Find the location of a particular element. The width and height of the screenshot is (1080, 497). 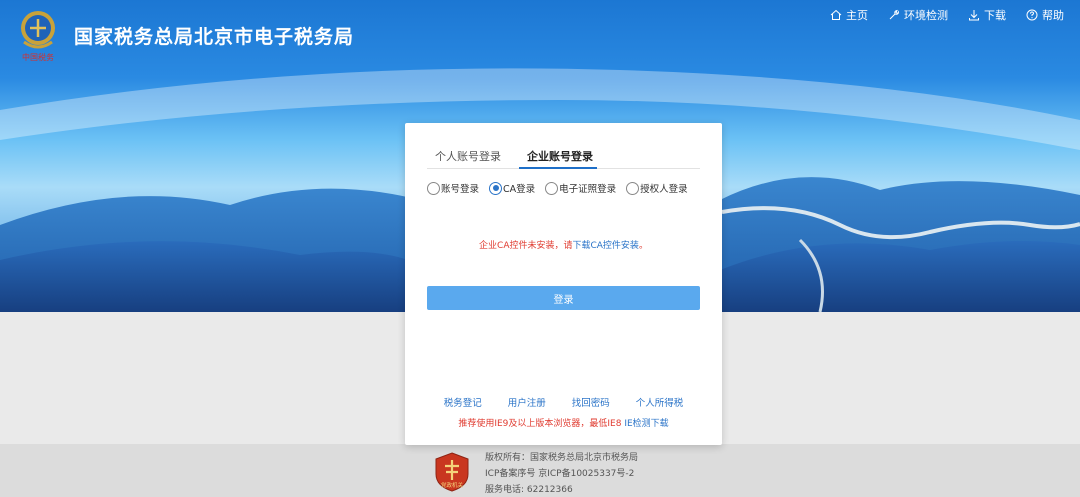

help-icon is located at coordinates (1032, 15).